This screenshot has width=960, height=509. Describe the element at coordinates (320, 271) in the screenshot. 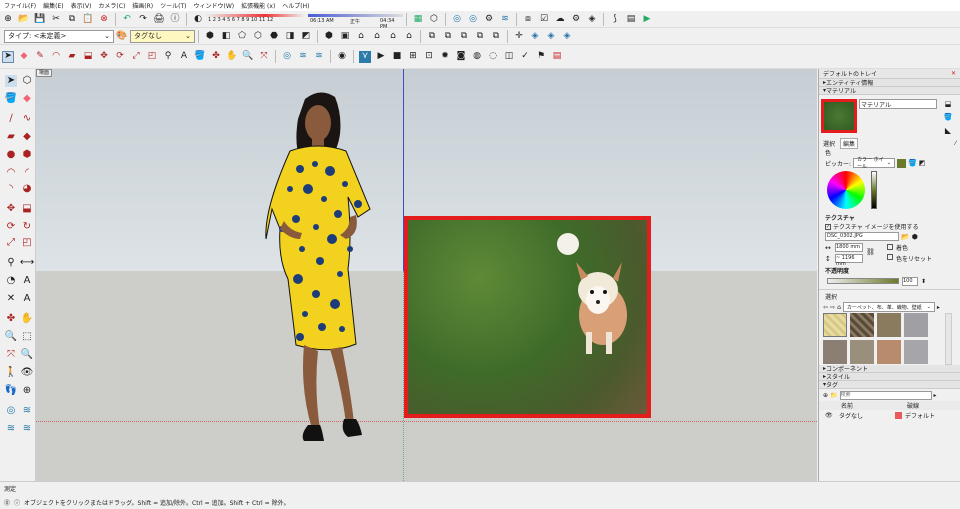

I see `person-figure` at that location.